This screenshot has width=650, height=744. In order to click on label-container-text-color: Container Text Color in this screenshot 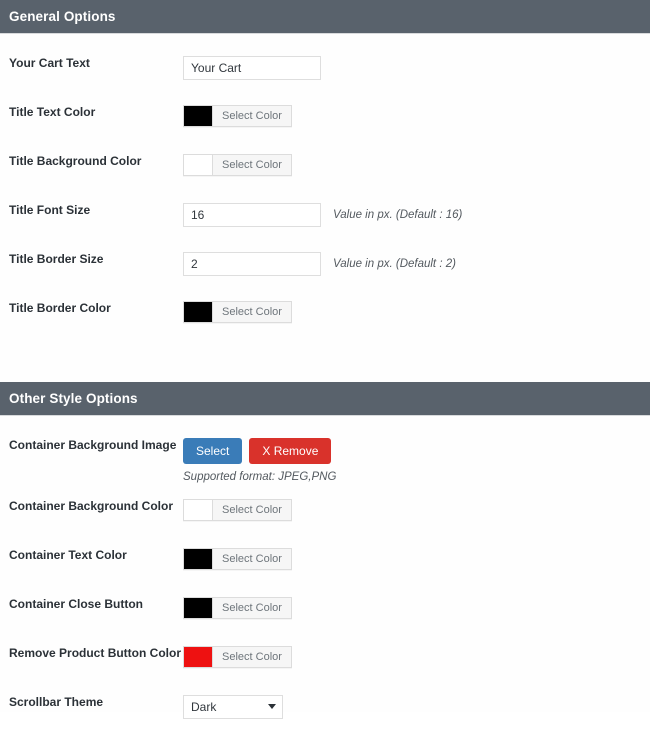, I will do `click(68, 555)`.